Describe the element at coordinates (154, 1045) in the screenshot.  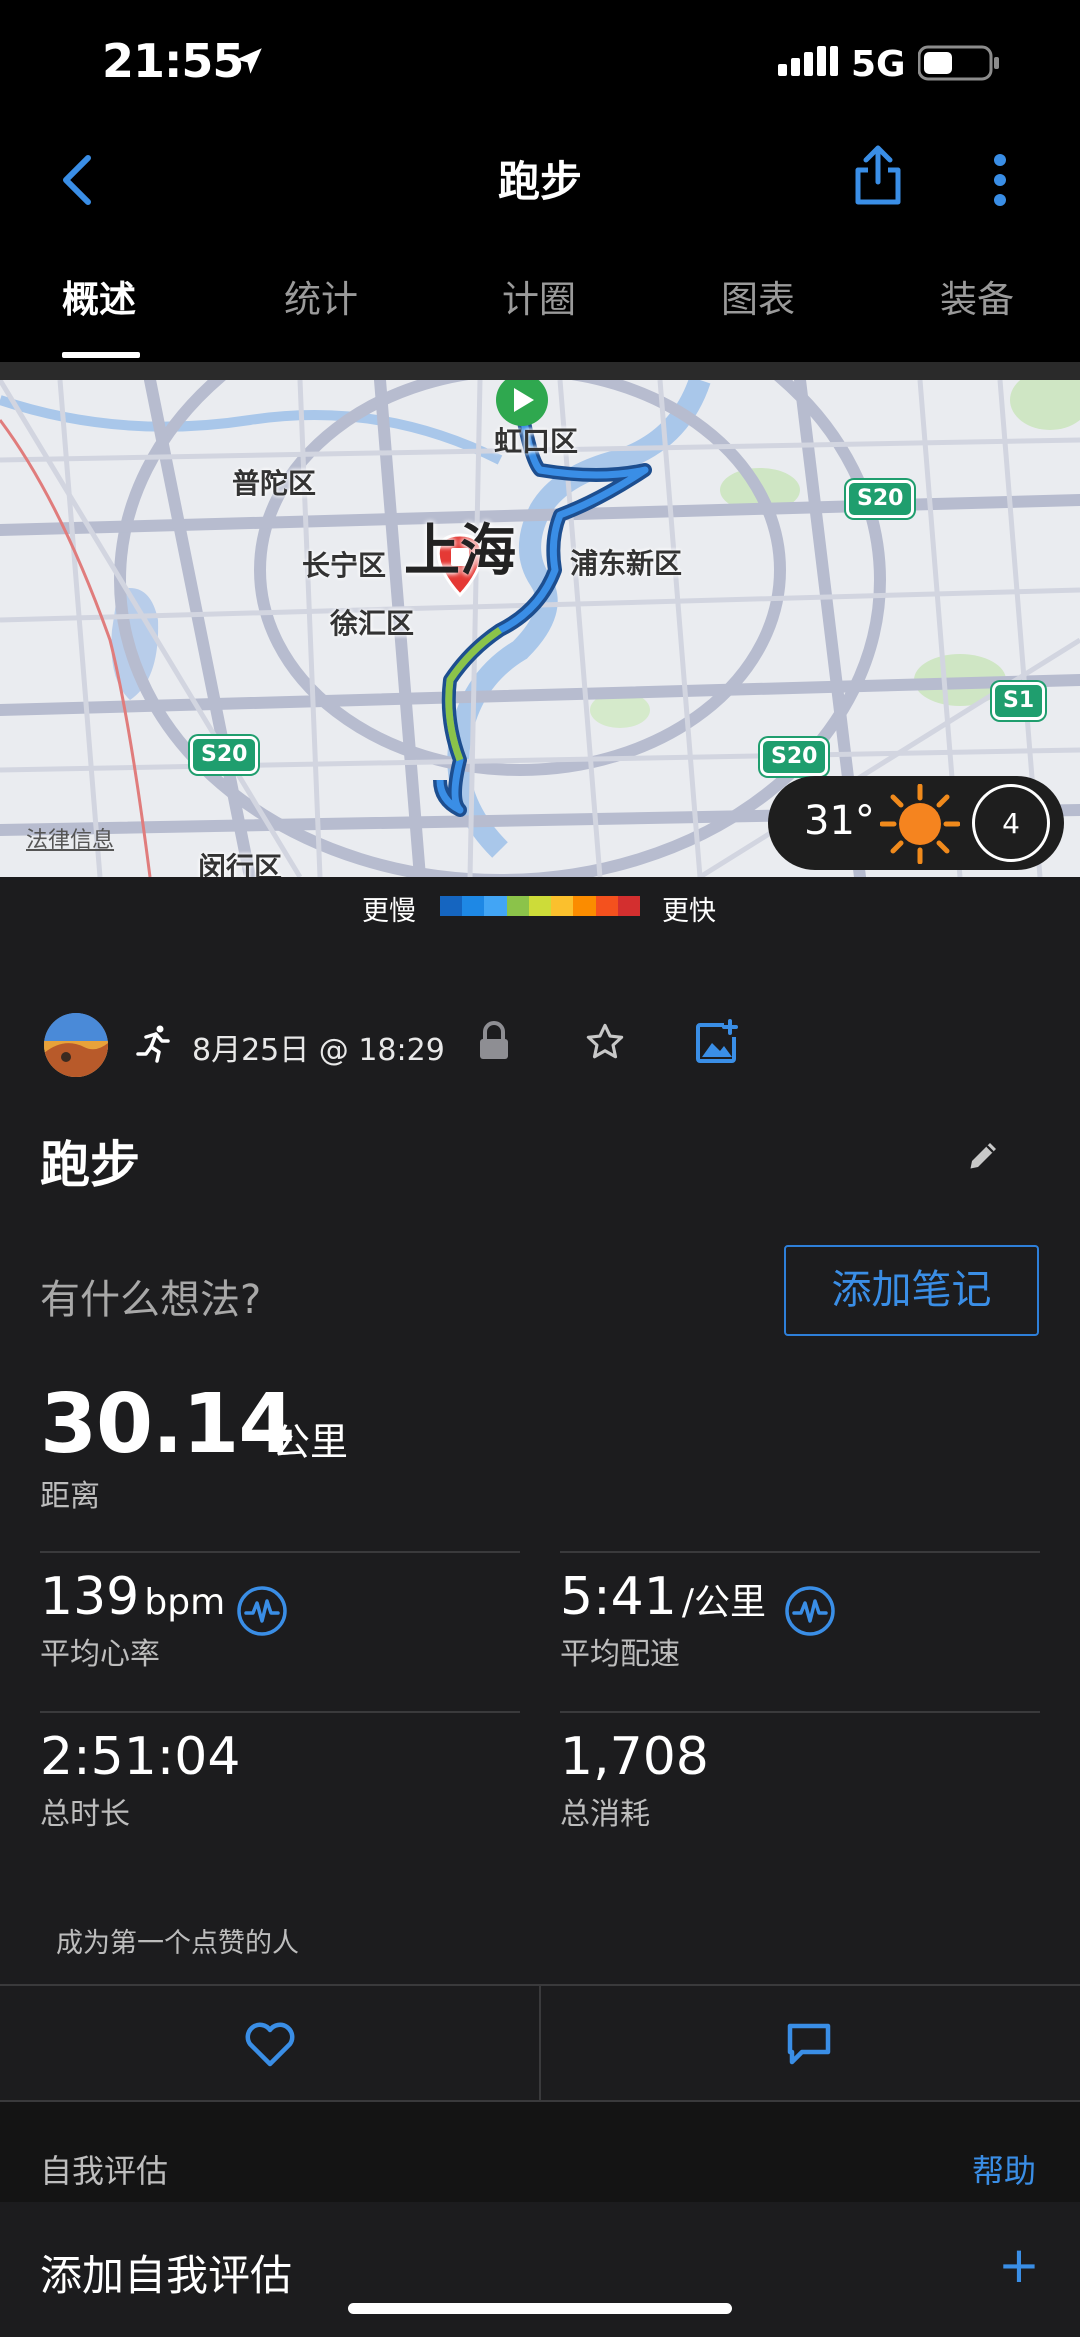
I see `running-icon` at that location.